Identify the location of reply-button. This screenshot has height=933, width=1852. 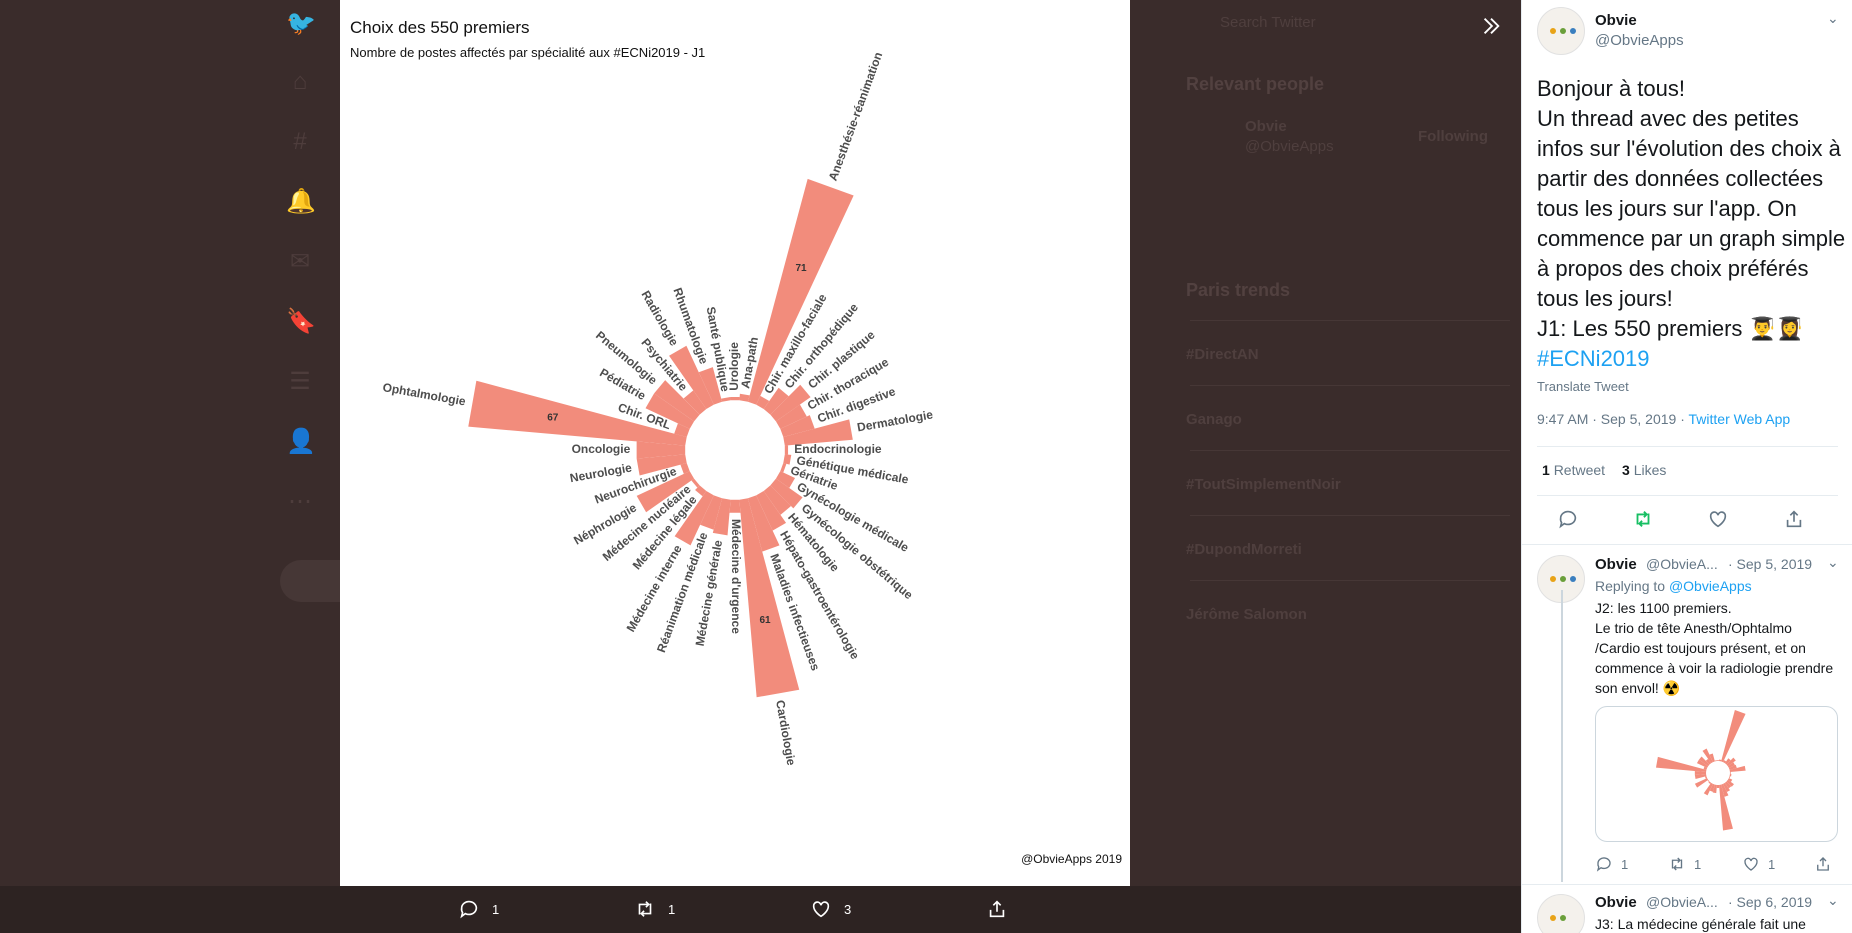
(1569, 520).